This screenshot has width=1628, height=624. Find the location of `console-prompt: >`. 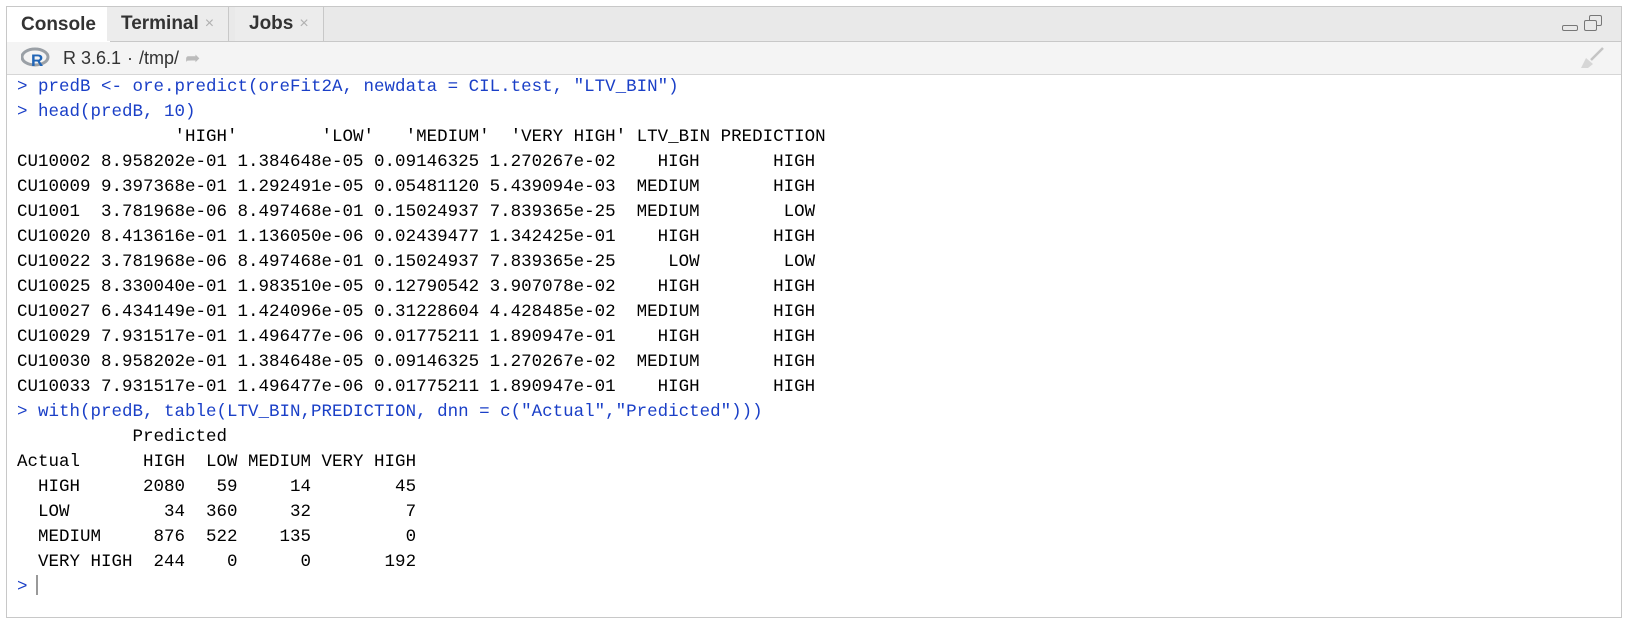

console-prompt: > is located at coordinates (22, 587).